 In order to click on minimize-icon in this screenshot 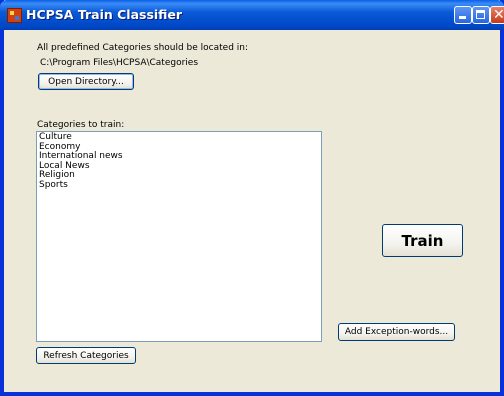, I will do `click(462, 17)`.